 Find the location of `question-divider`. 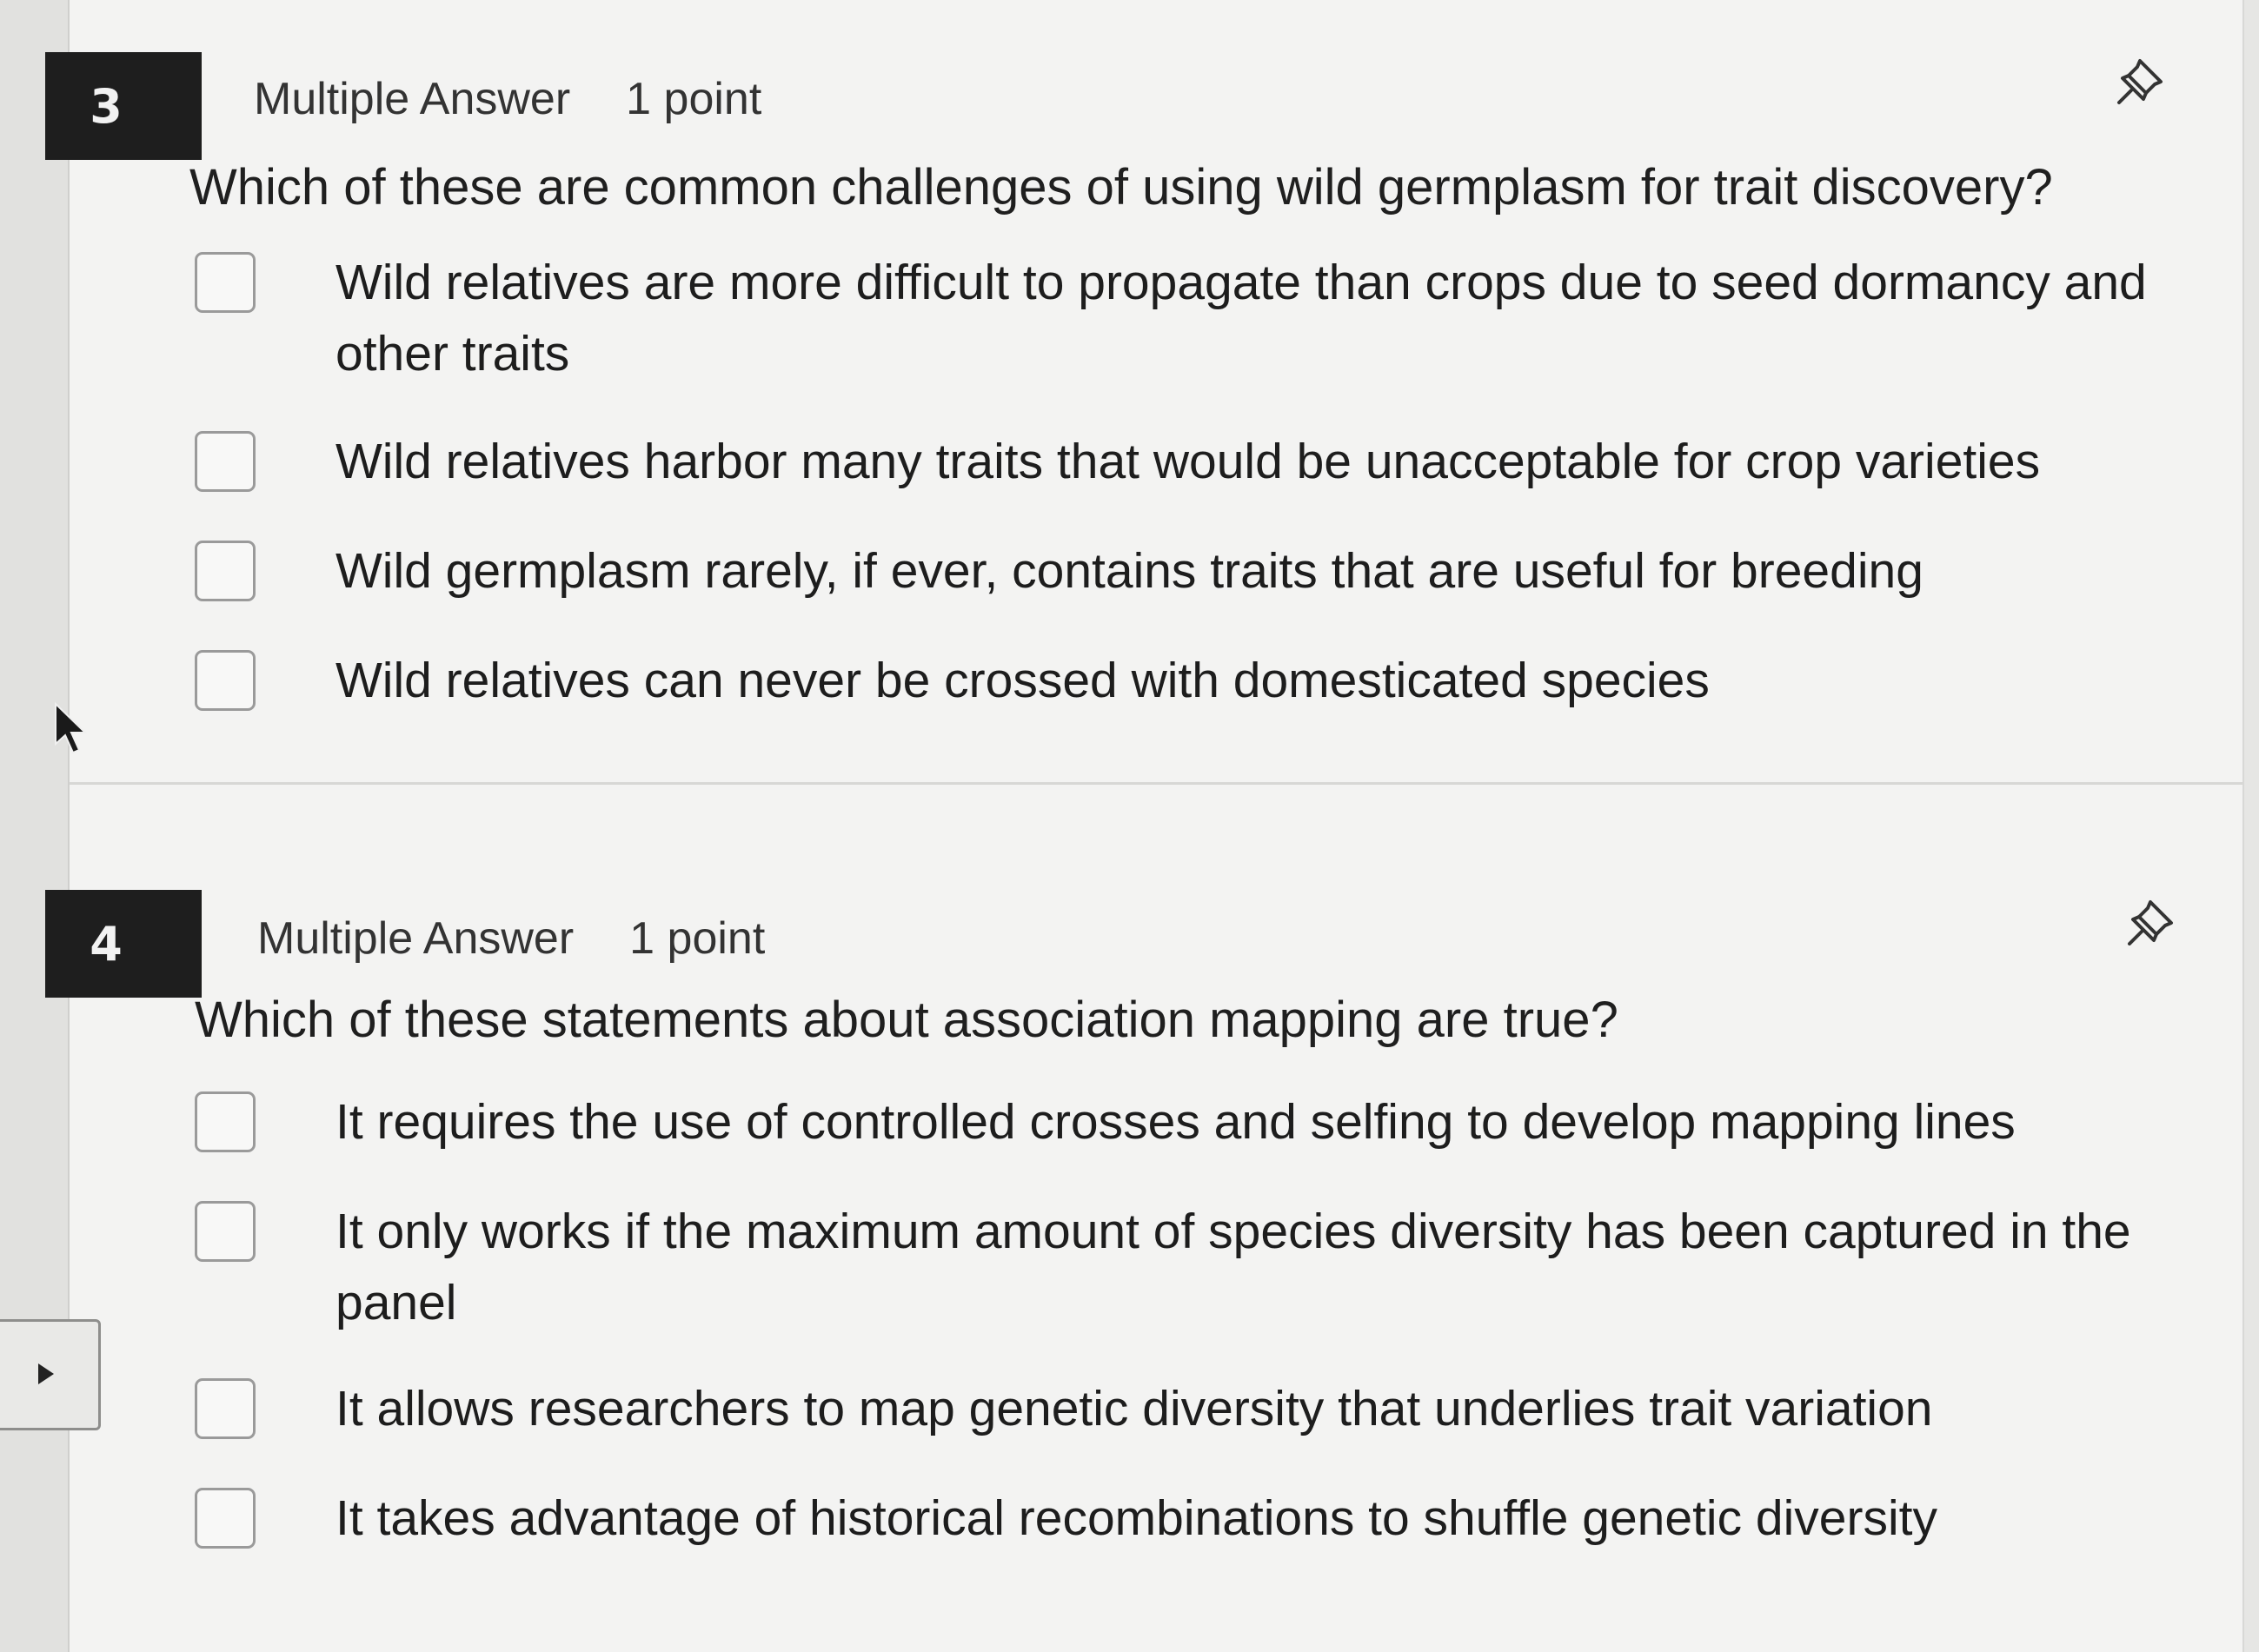

question-divider is located at coordinates (1156, 783).